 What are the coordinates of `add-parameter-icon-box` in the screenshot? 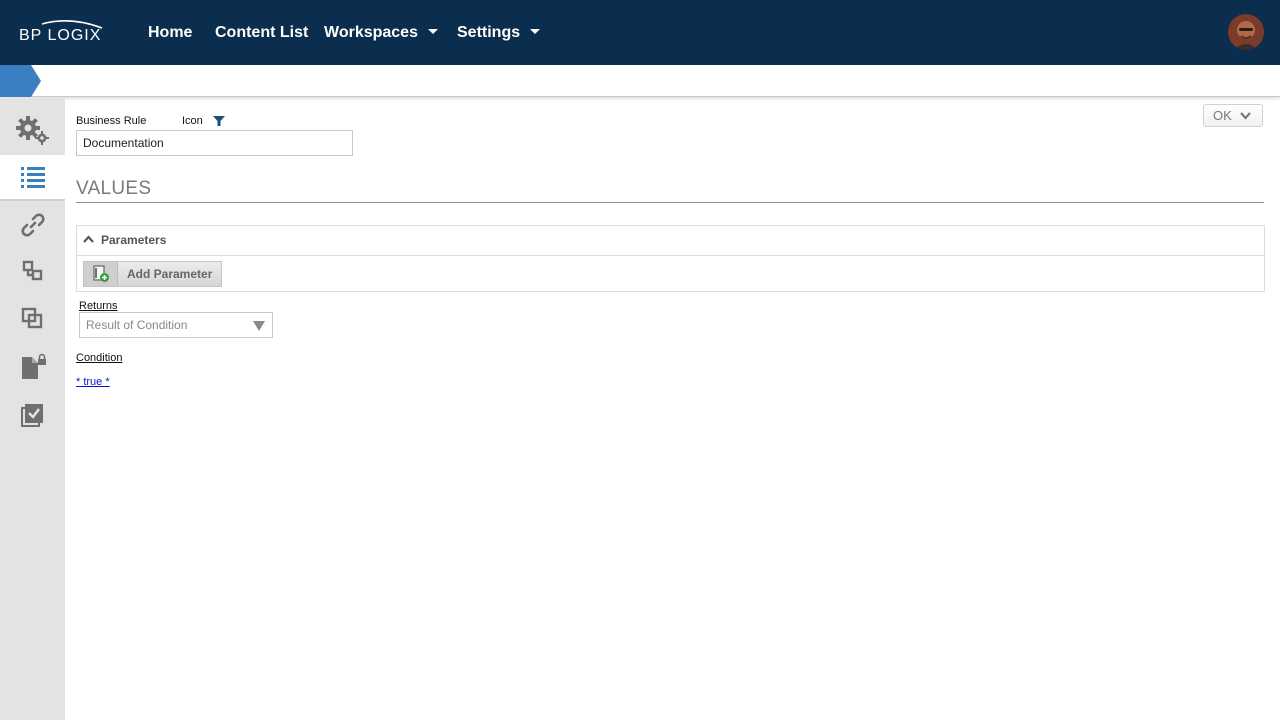 It's located at (101, 274).